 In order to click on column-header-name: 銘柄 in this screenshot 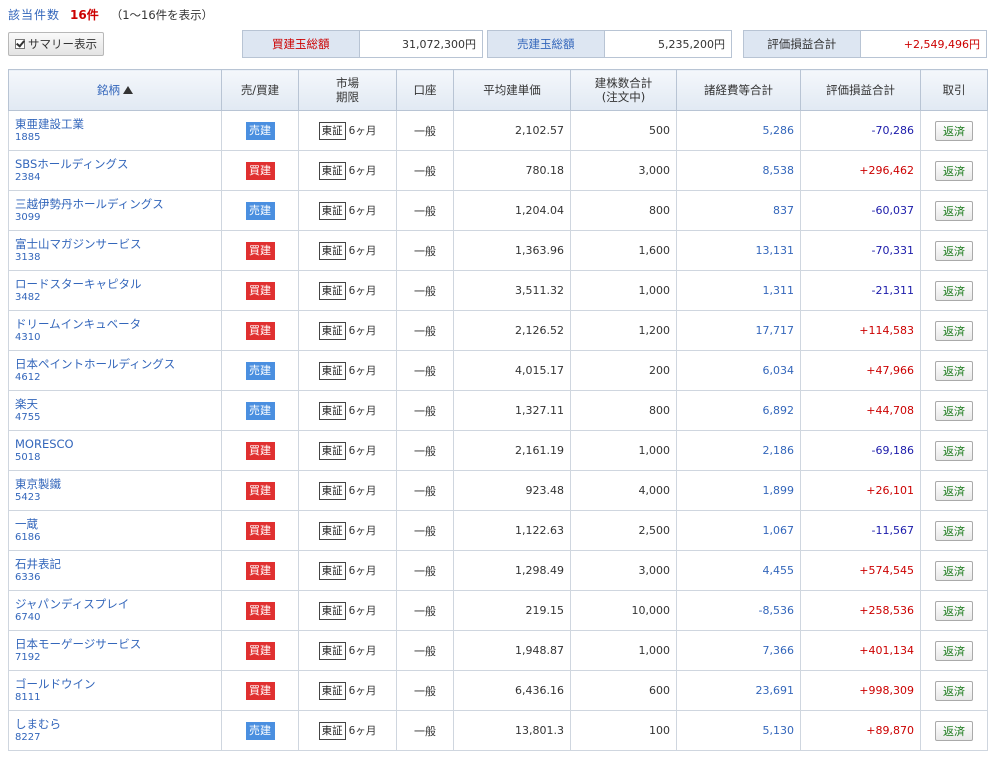, I will do `click(115, 90)`.